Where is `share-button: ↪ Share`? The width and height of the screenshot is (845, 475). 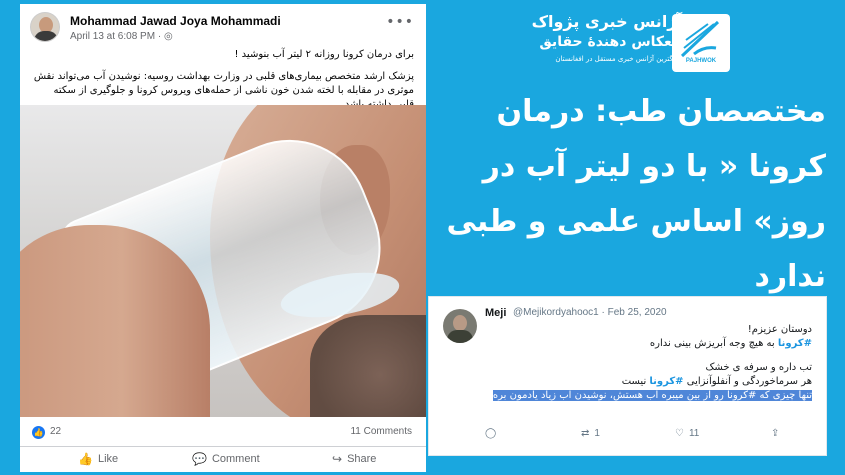 share-button: ↪ Share is located at coordinates (354, 459).